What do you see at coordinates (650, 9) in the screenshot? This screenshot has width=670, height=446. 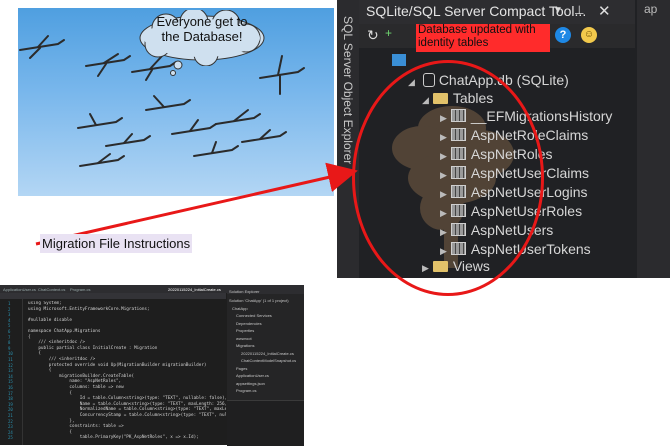 I see `right-tab-label: ap` at bounding box center [650, 9].